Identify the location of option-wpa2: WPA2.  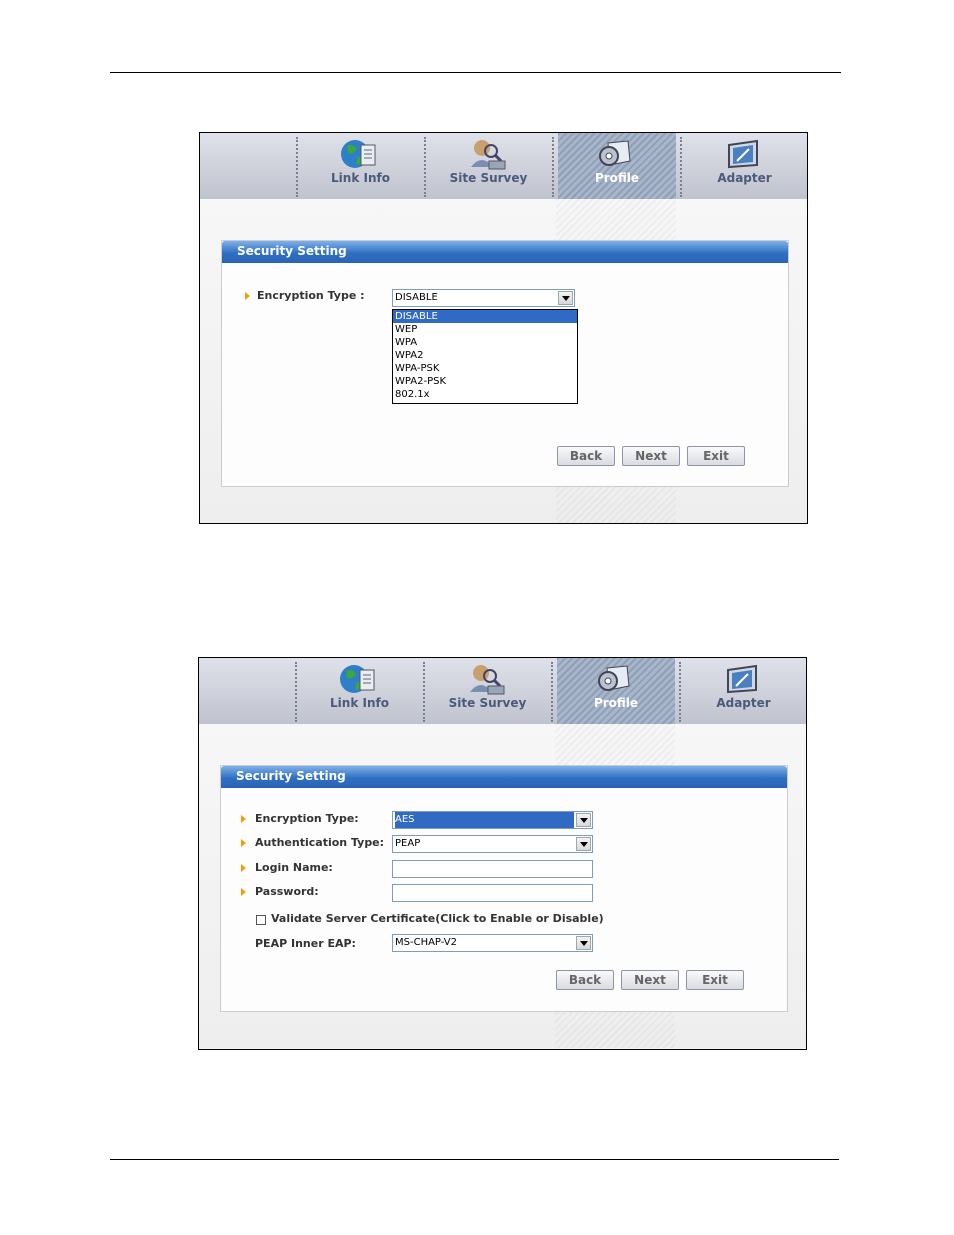
(485, 355).